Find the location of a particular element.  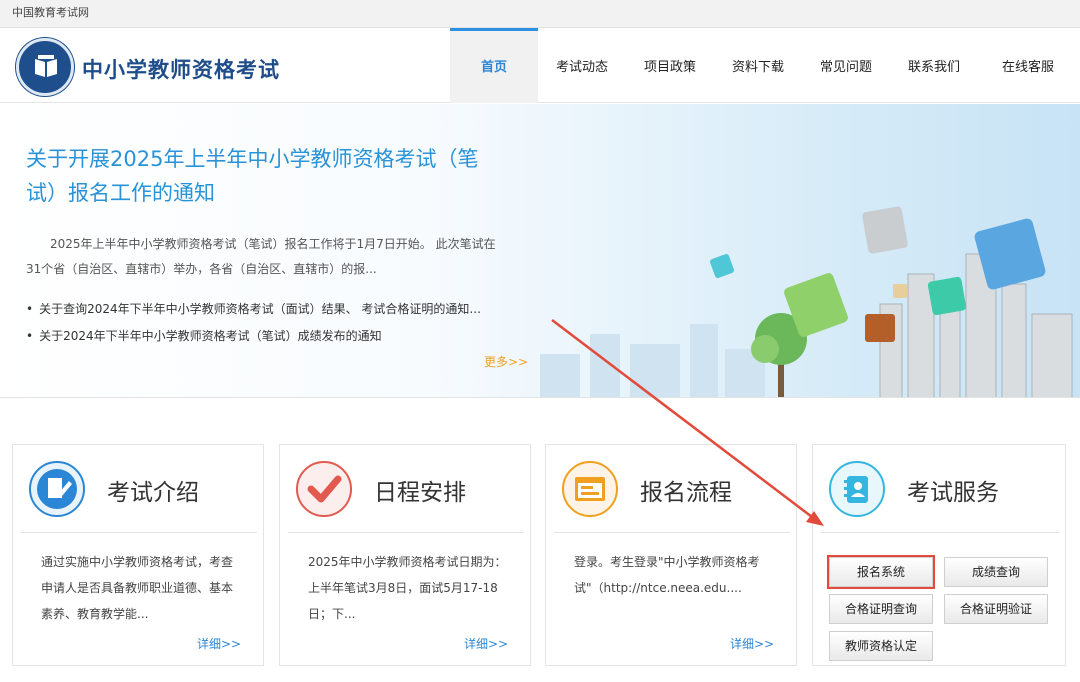

site-link: 中国教育考试网 is located at coordinates (50, 12).